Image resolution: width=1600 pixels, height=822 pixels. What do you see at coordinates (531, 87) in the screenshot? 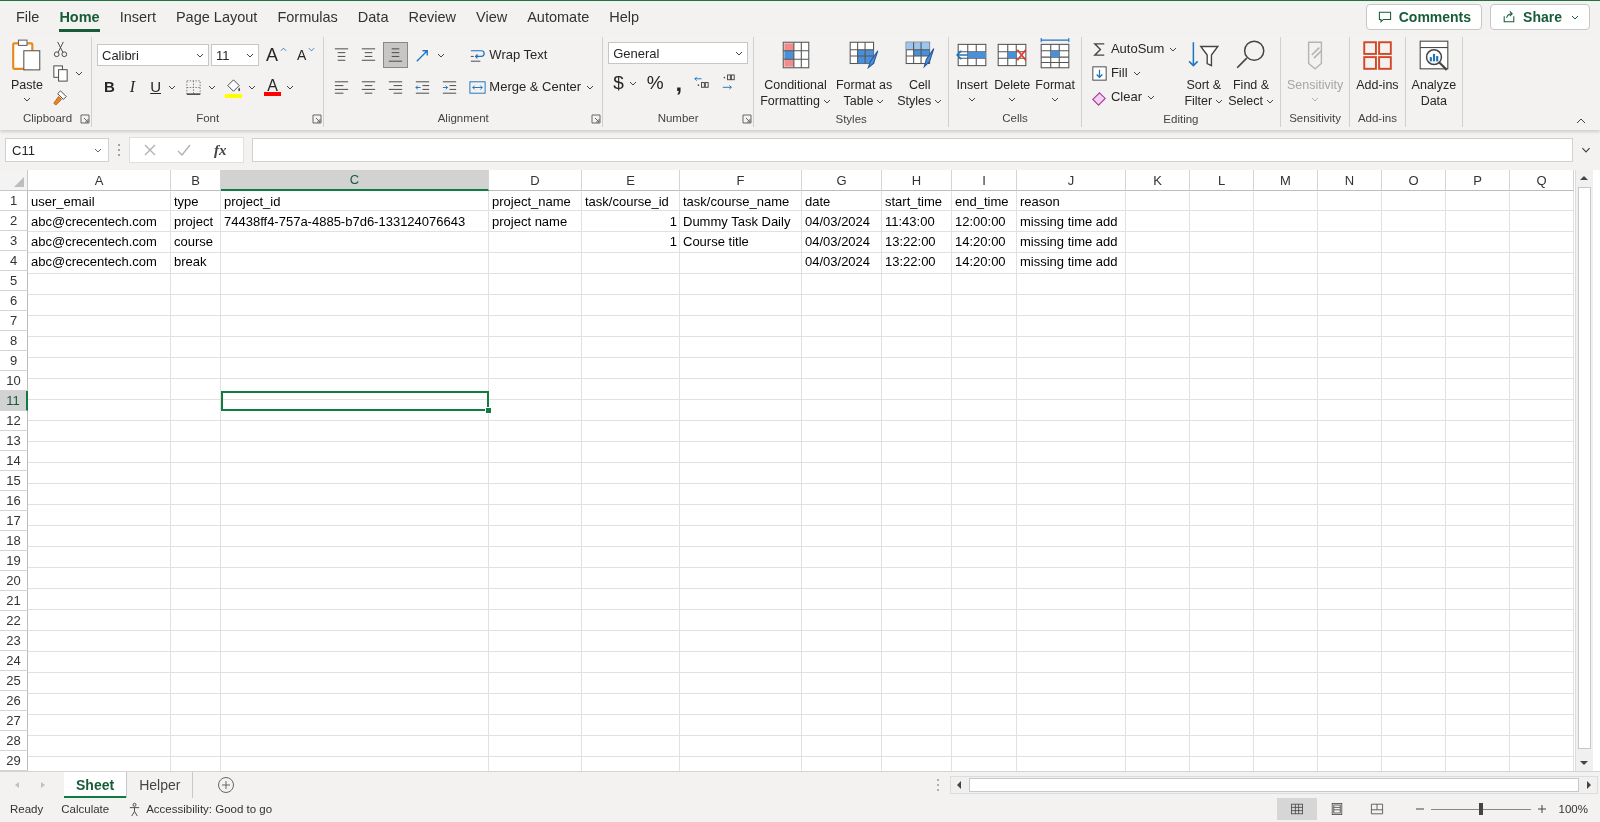
I see `merge-button: Merge & Center` at bounding box center [531, 87].